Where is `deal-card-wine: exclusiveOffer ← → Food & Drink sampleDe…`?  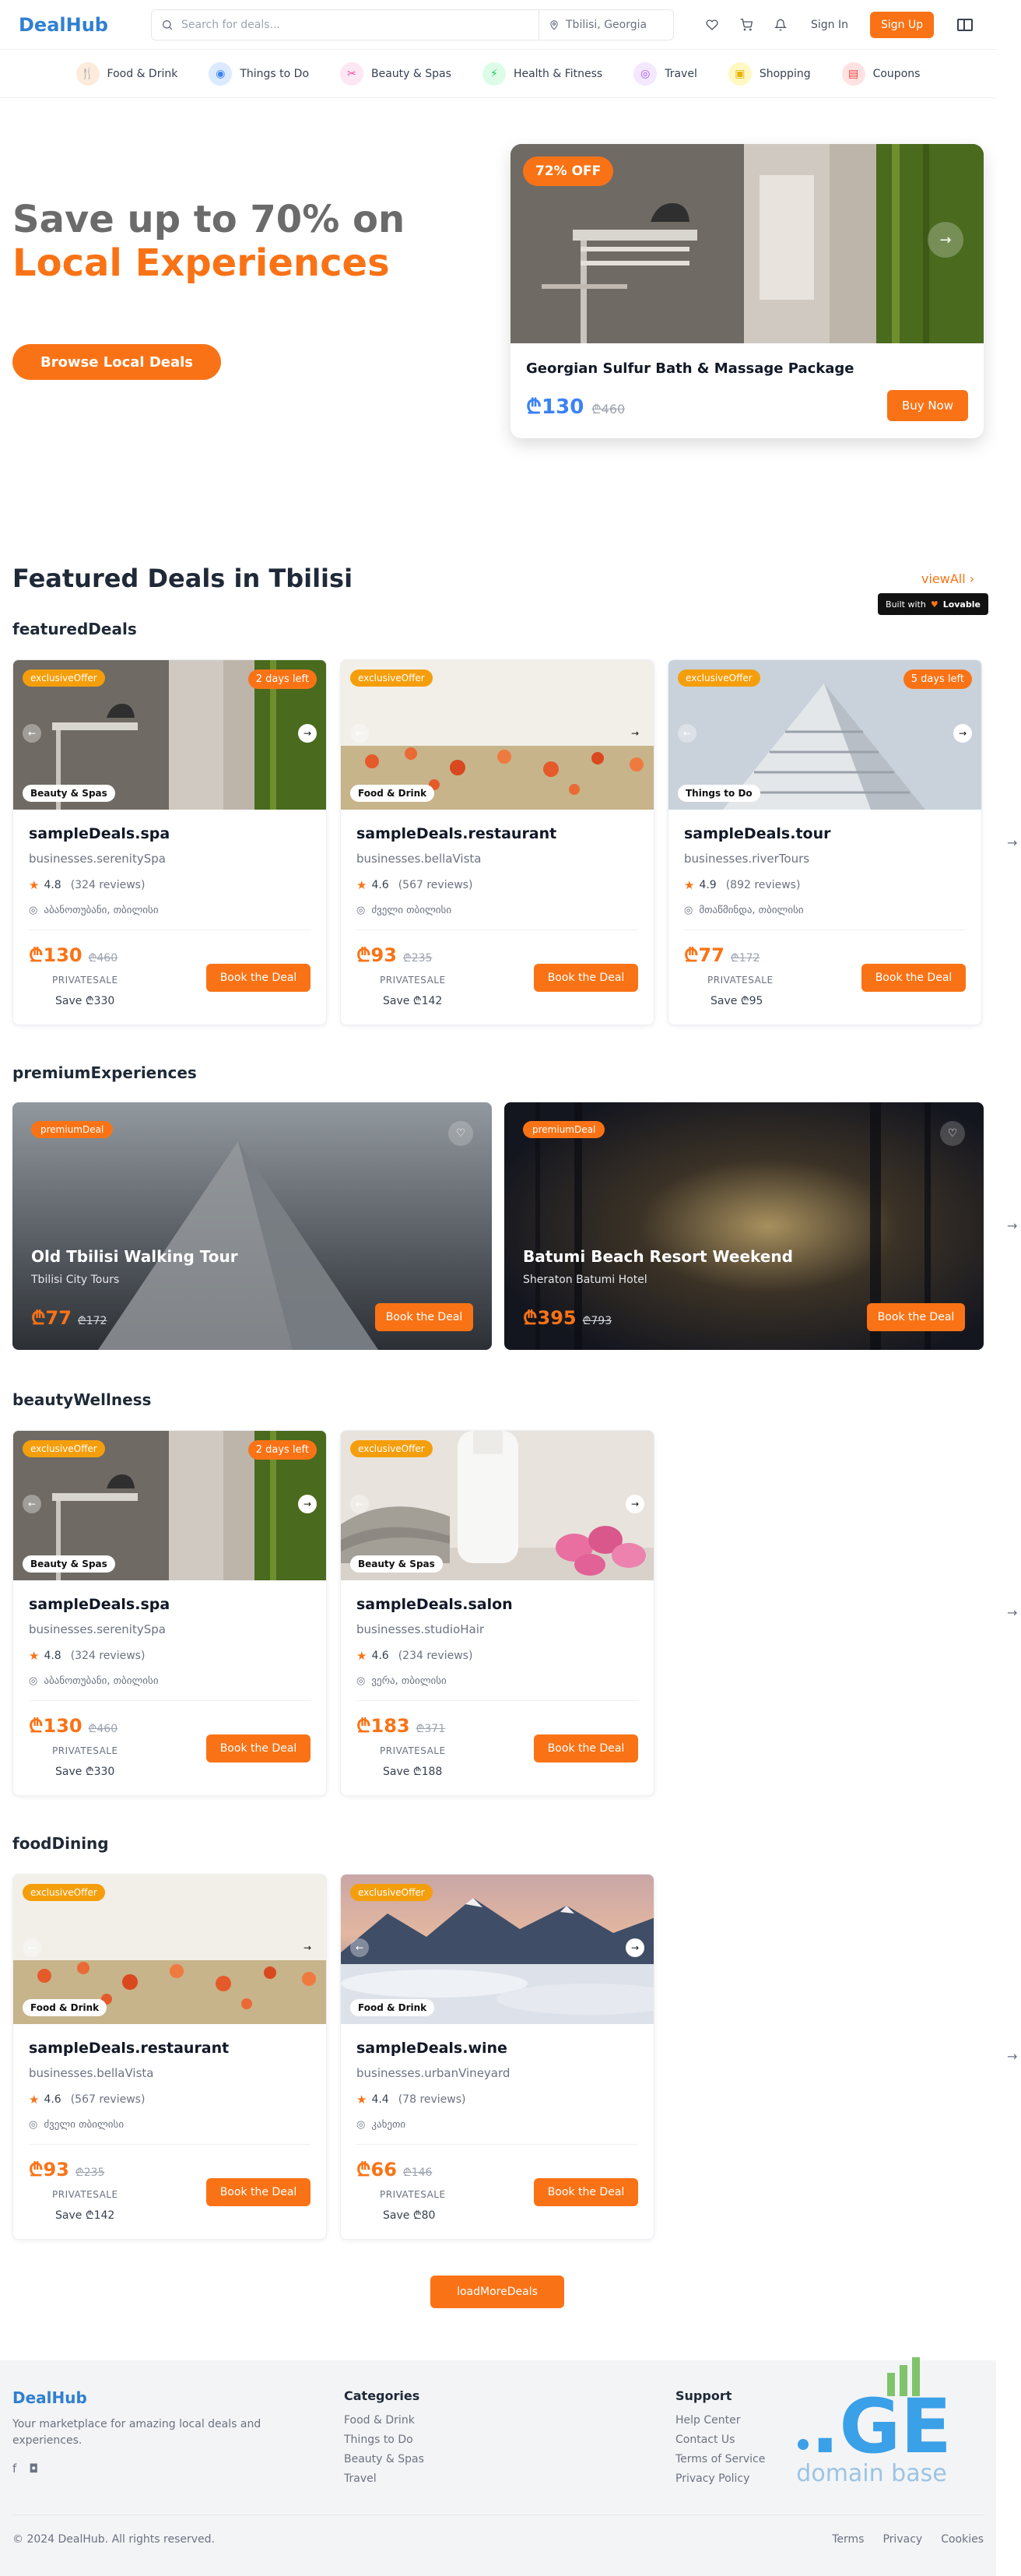
deal-card-wine: exclusiveOffer ← → Food & Drink sampleDe… is located at coordinates (497, 2057).